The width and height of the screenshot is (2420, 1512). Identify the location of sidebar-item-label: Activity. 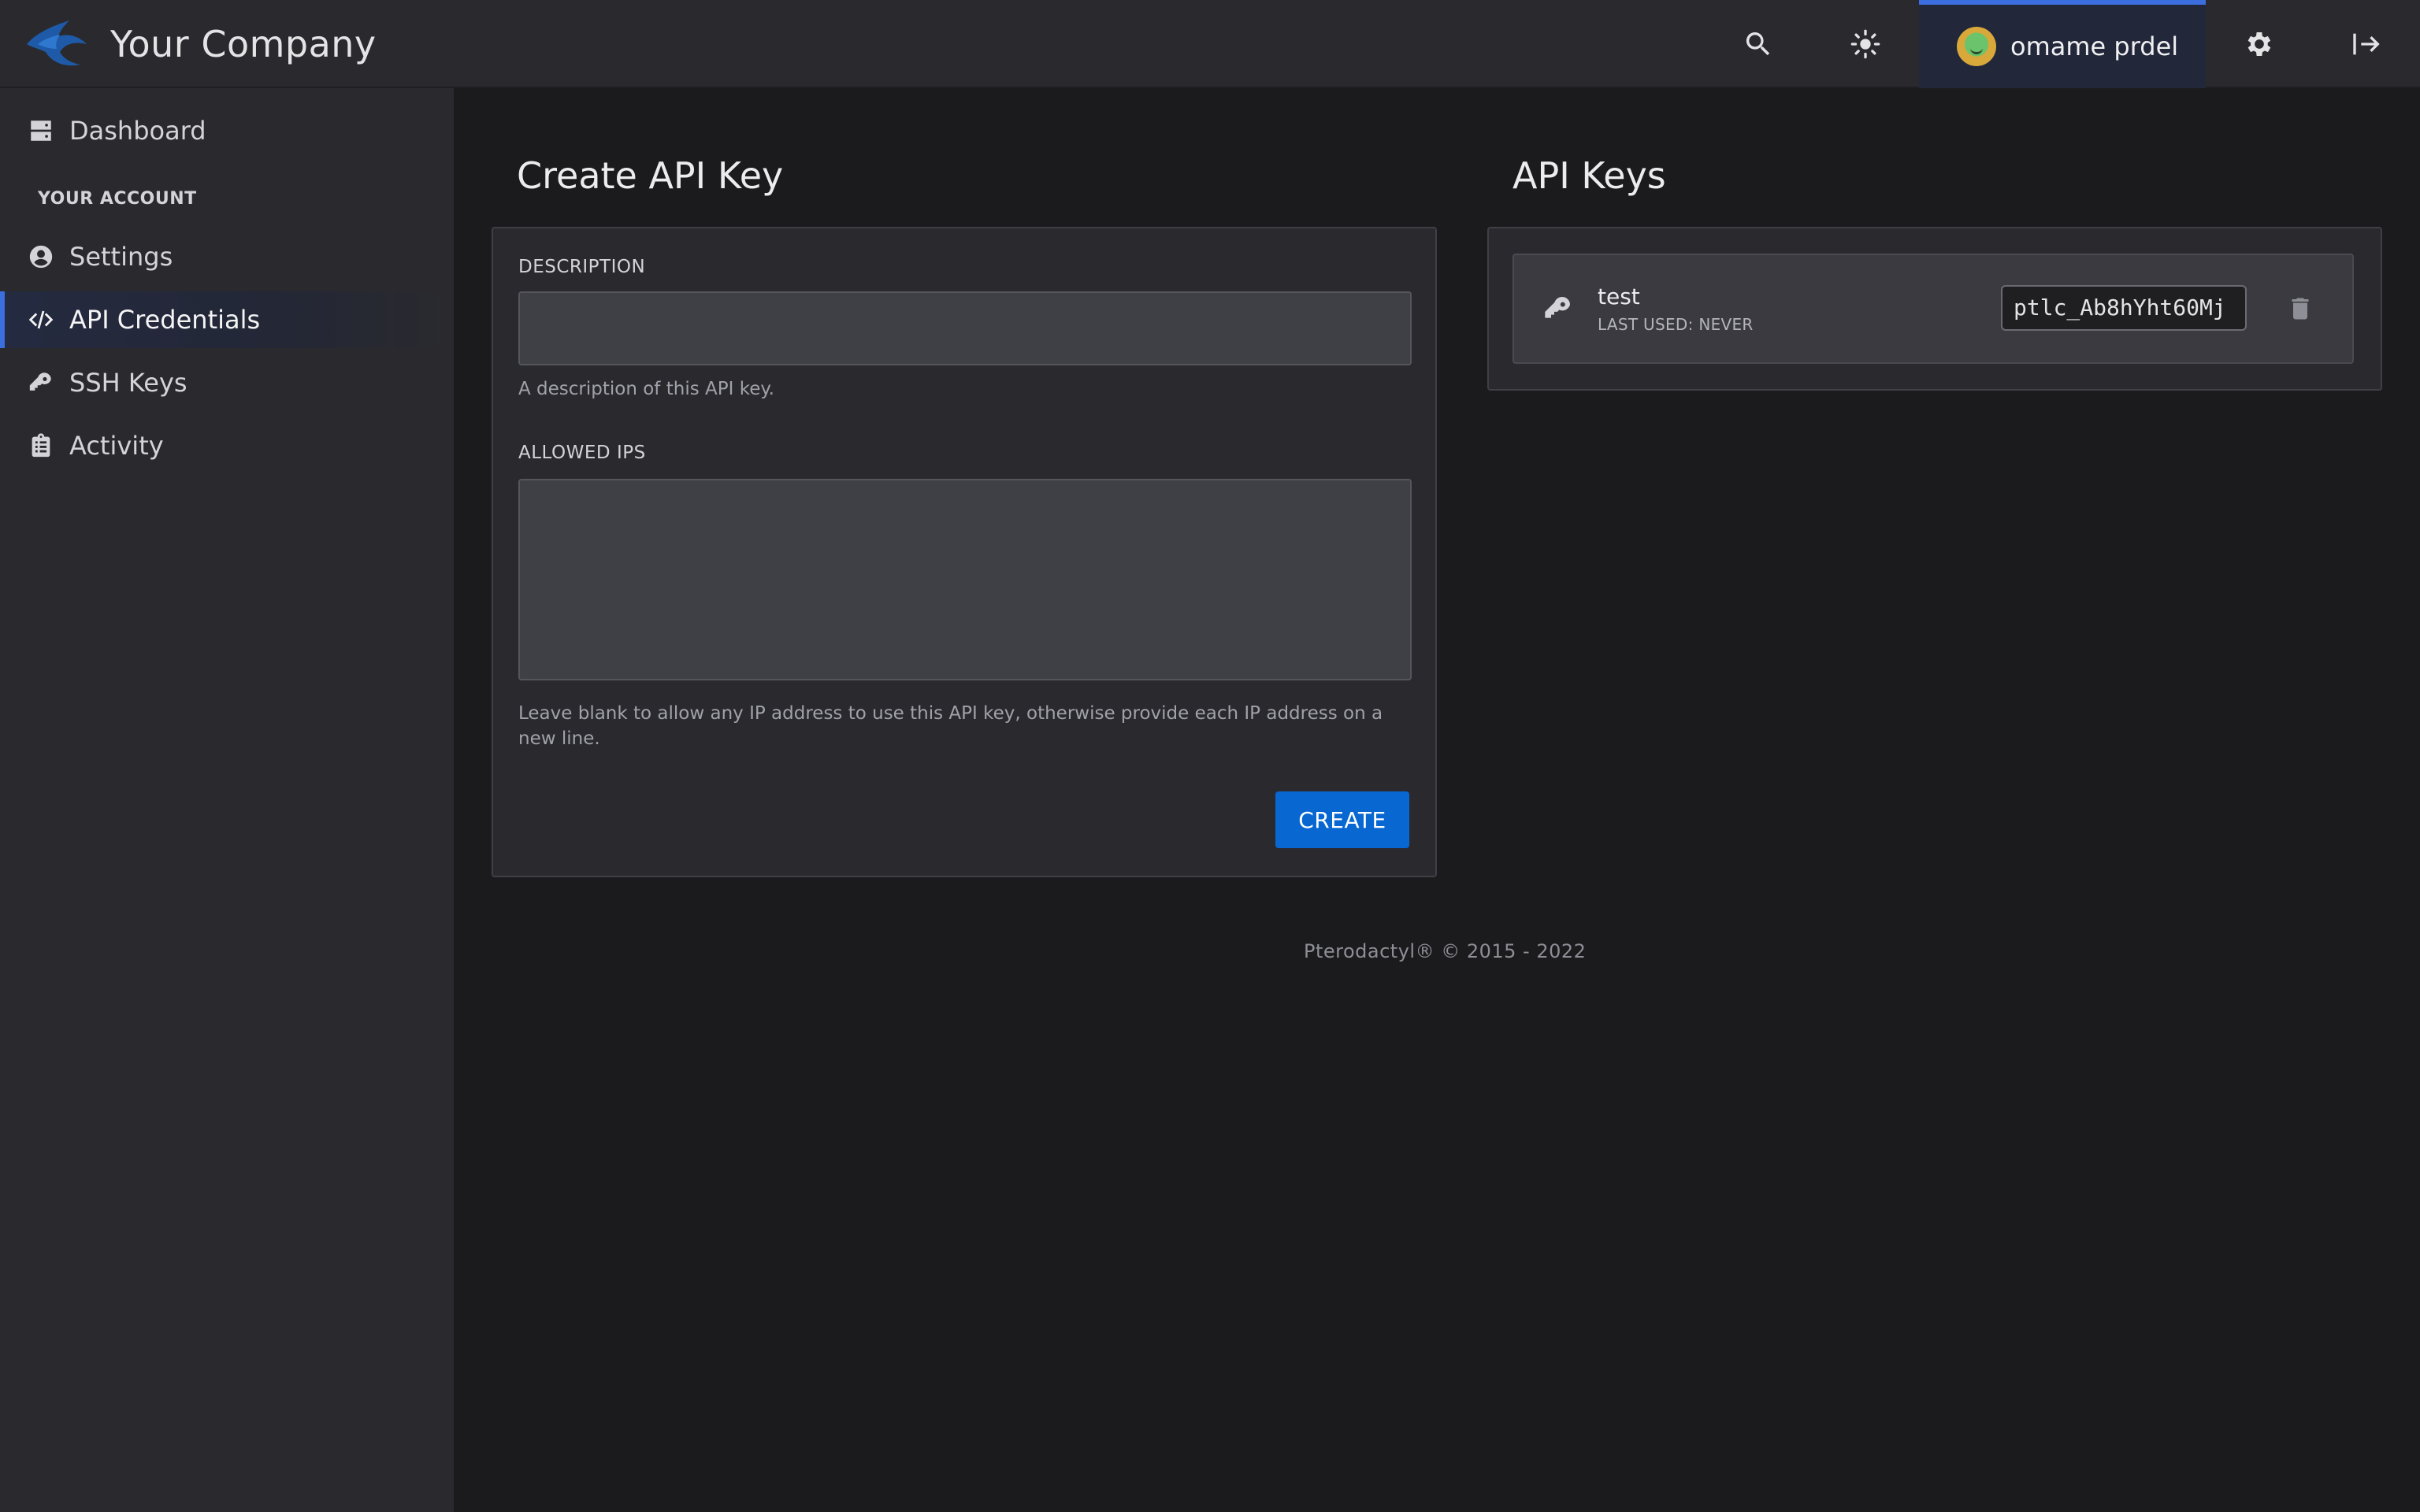
(116, 446).